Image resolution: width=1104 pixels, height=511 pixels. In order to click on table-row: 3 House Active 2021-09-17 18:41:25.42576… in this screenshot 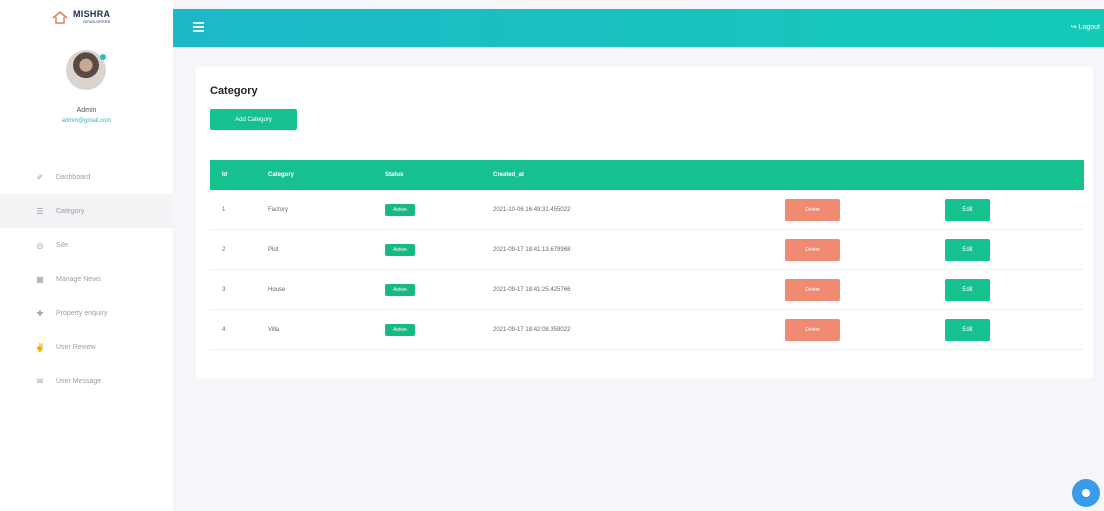, I will do `click(647, 290)`.